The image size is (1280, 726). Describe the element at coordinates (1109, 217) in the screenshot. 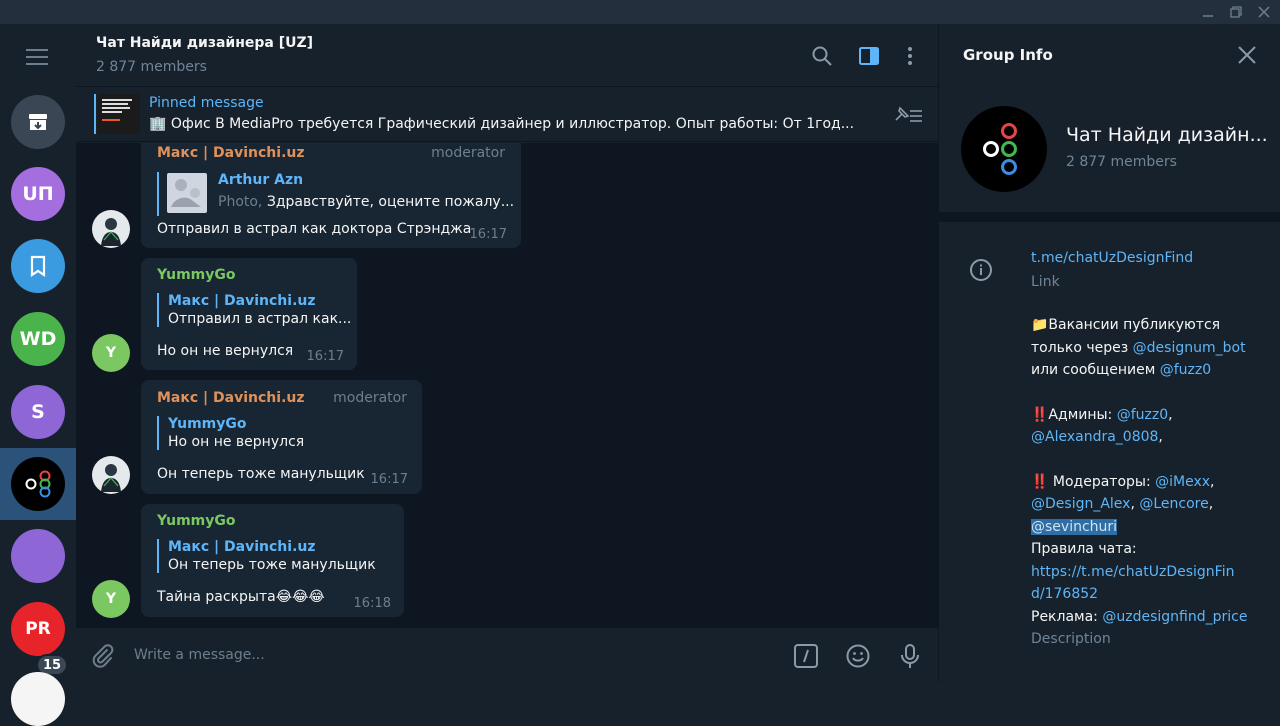

I see `section-divider` at that location.